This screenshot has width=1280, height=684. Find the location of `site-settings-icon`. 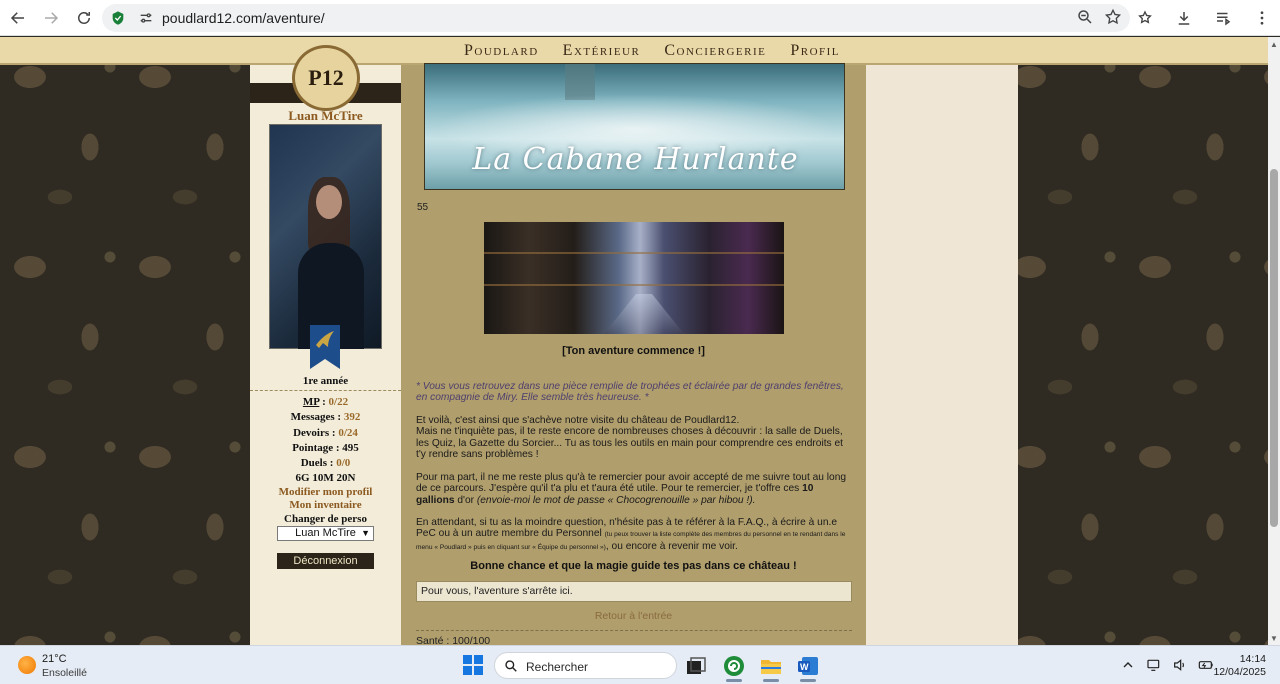

site-settings-icon is located at coordinates (146, 18).